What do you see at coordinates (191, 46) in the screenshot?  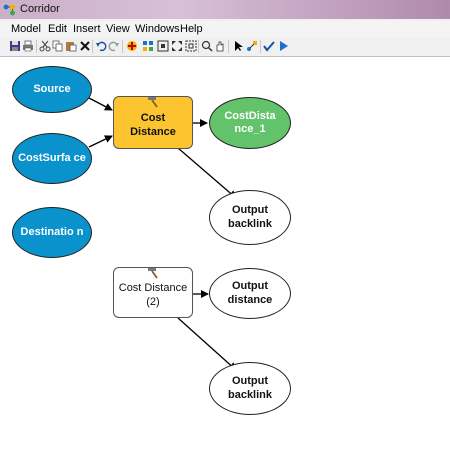 I see `zoom-extent-icon` at bounding box center [191, 46].